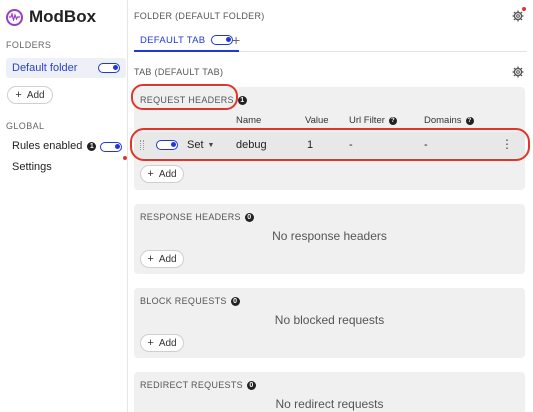 This screenshot has width=533, height=412. Describe the element at coordinates (183, 301) in the screenshot. I see `block-requests-label: BLOCK REQUESTS` at that location.